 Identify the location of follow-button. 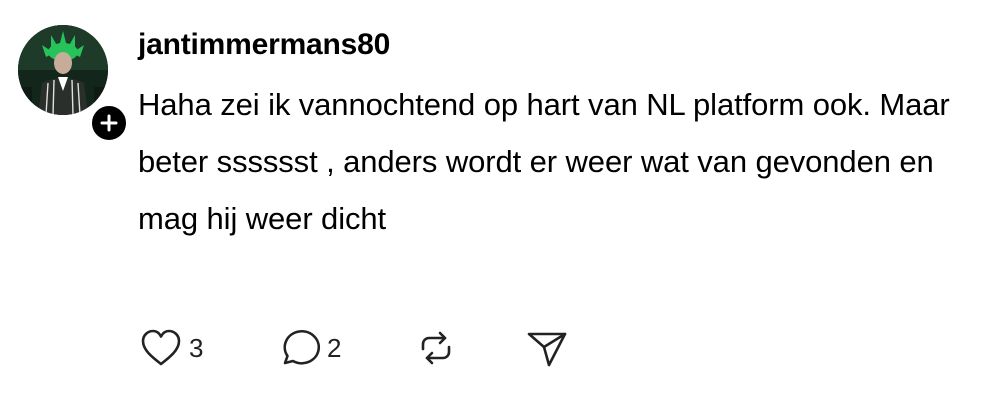
(109, 123).